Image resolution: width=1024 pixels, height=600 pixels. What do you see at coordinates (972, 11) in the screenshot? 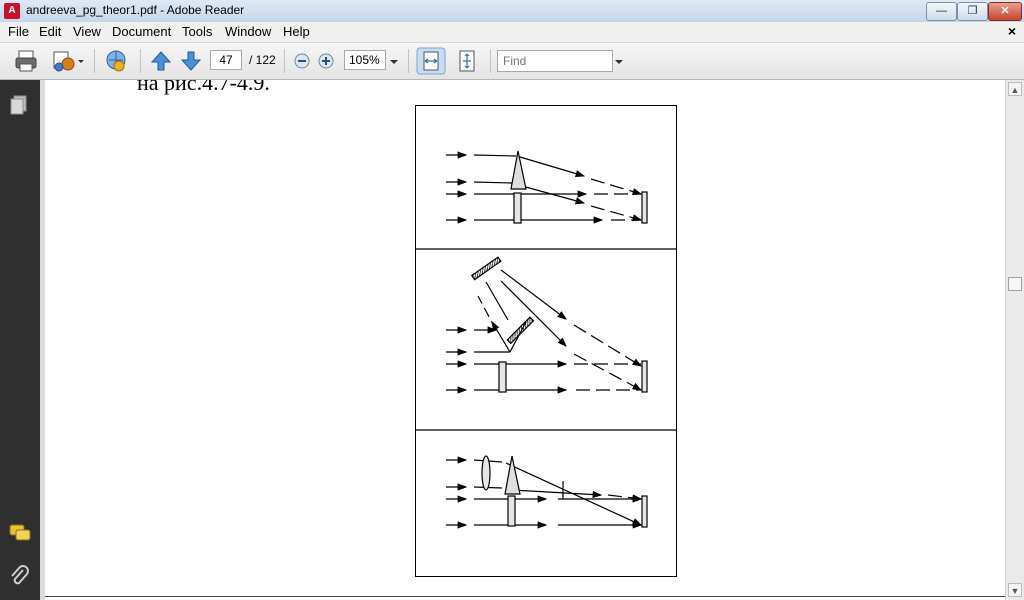
I see `maximize-button: ❐` at bounding box center [972, 11].